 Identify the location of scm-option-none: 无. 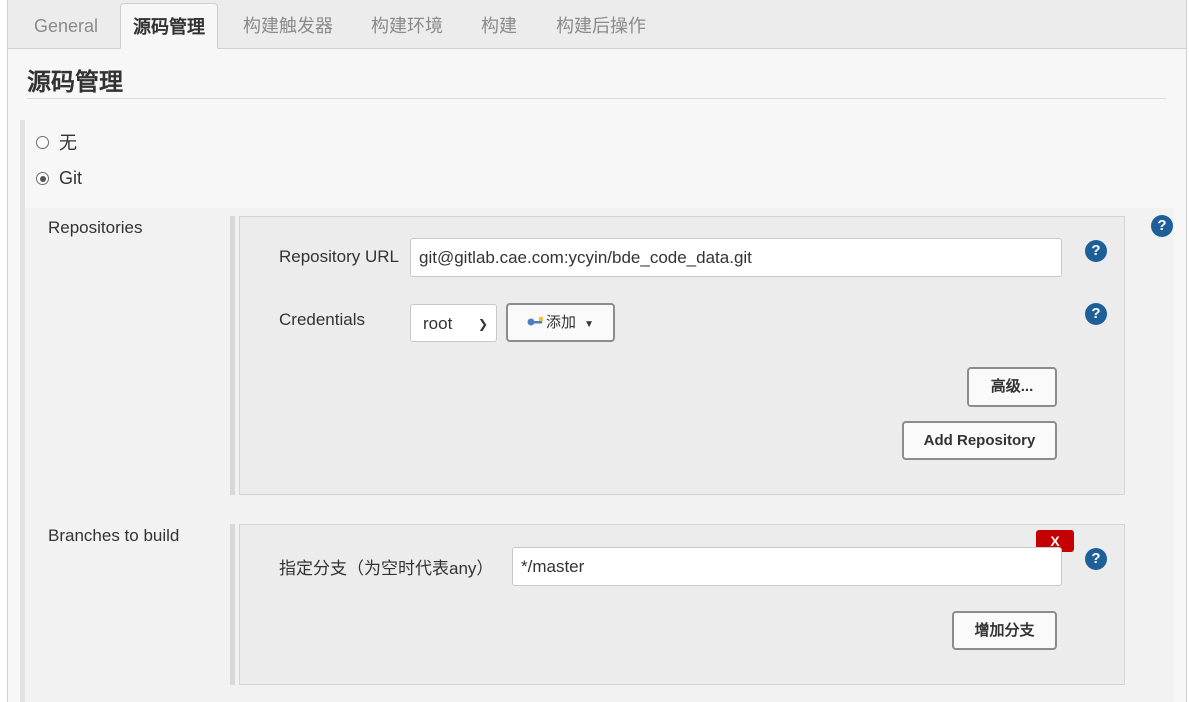
(56, 142).